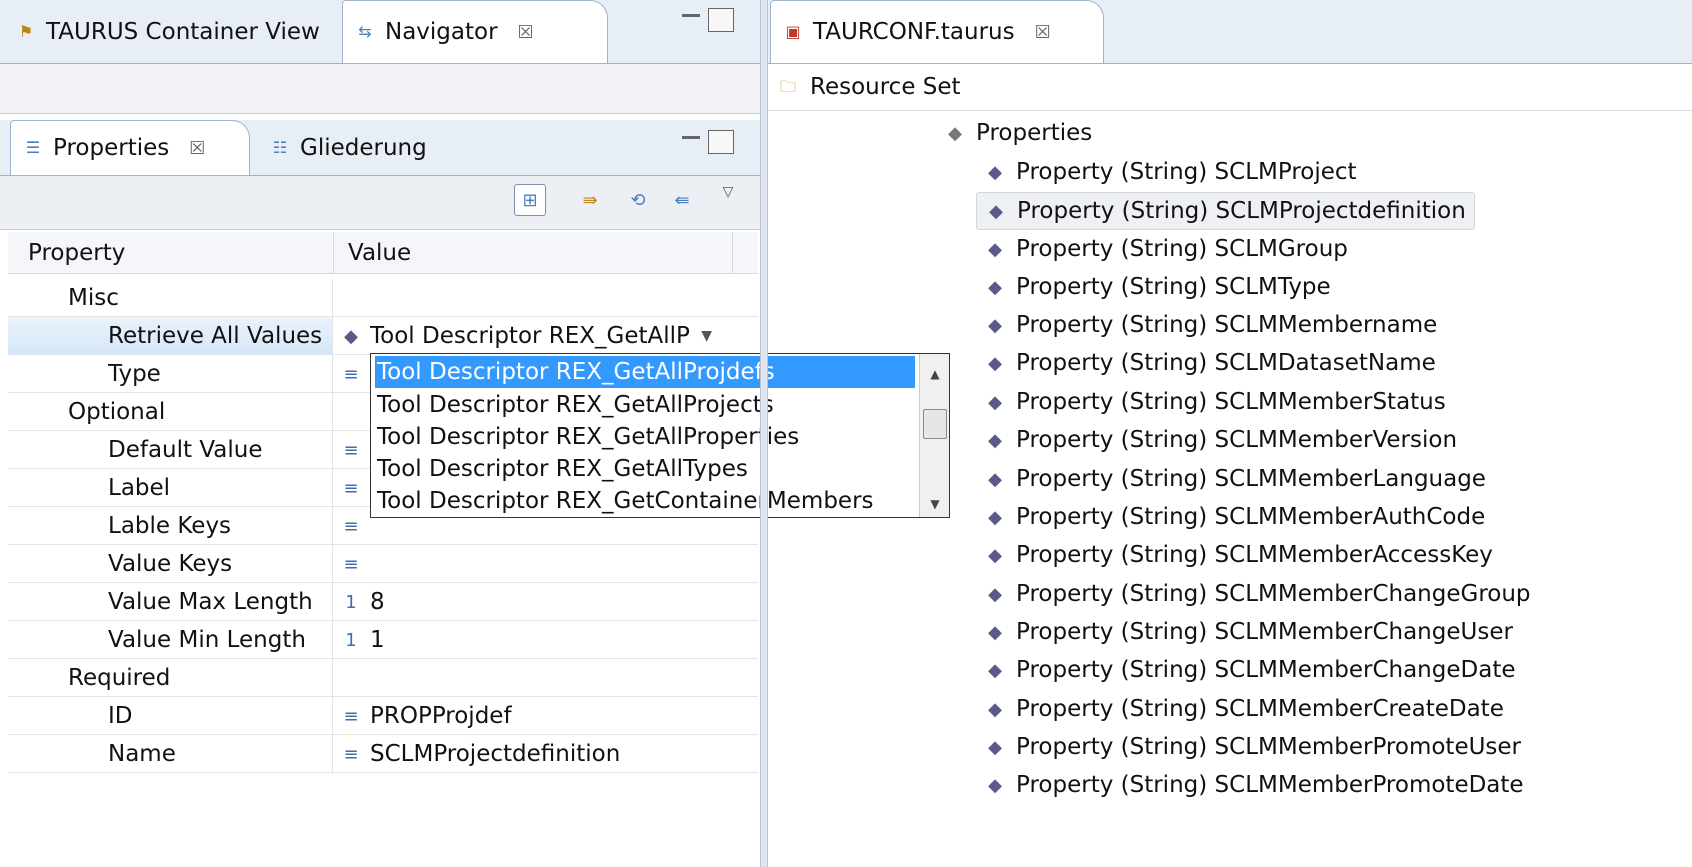 Image resolution: width=1692 pixels, height=867 pixels. Describe the element at coordinates (935, 424) in the screenshot. I see `scrollbar-thumb` at that location.